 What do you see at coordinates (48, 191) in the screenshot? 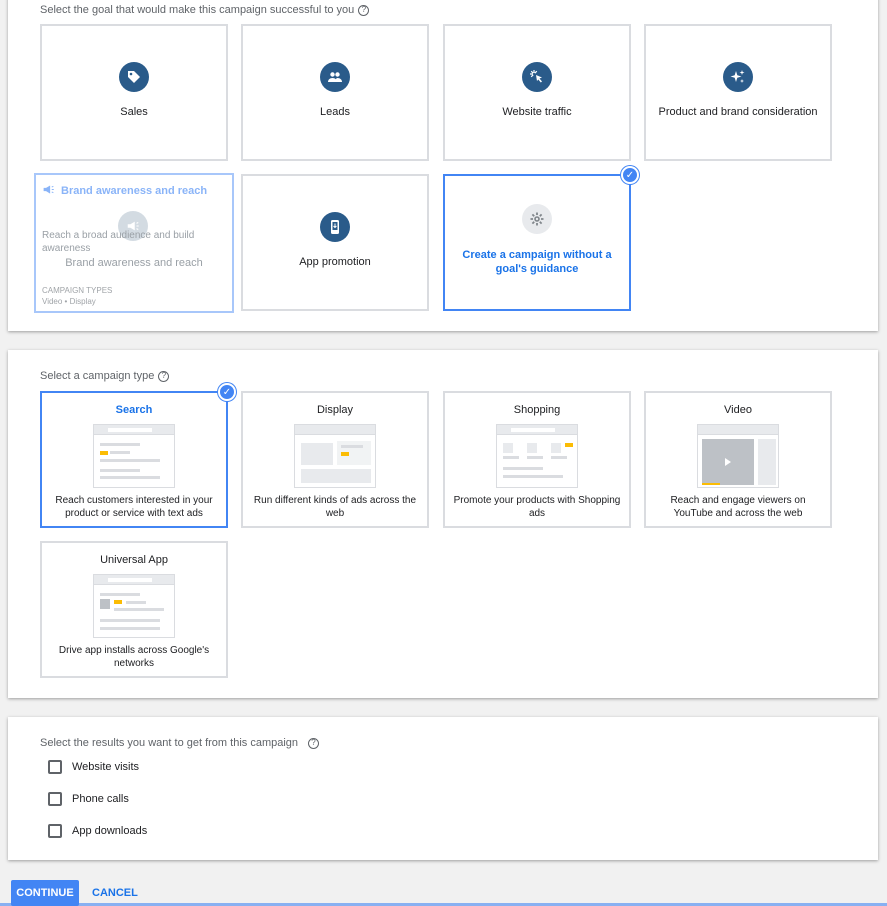
I see `megaphone-icon` at bounding box center [48, 191].